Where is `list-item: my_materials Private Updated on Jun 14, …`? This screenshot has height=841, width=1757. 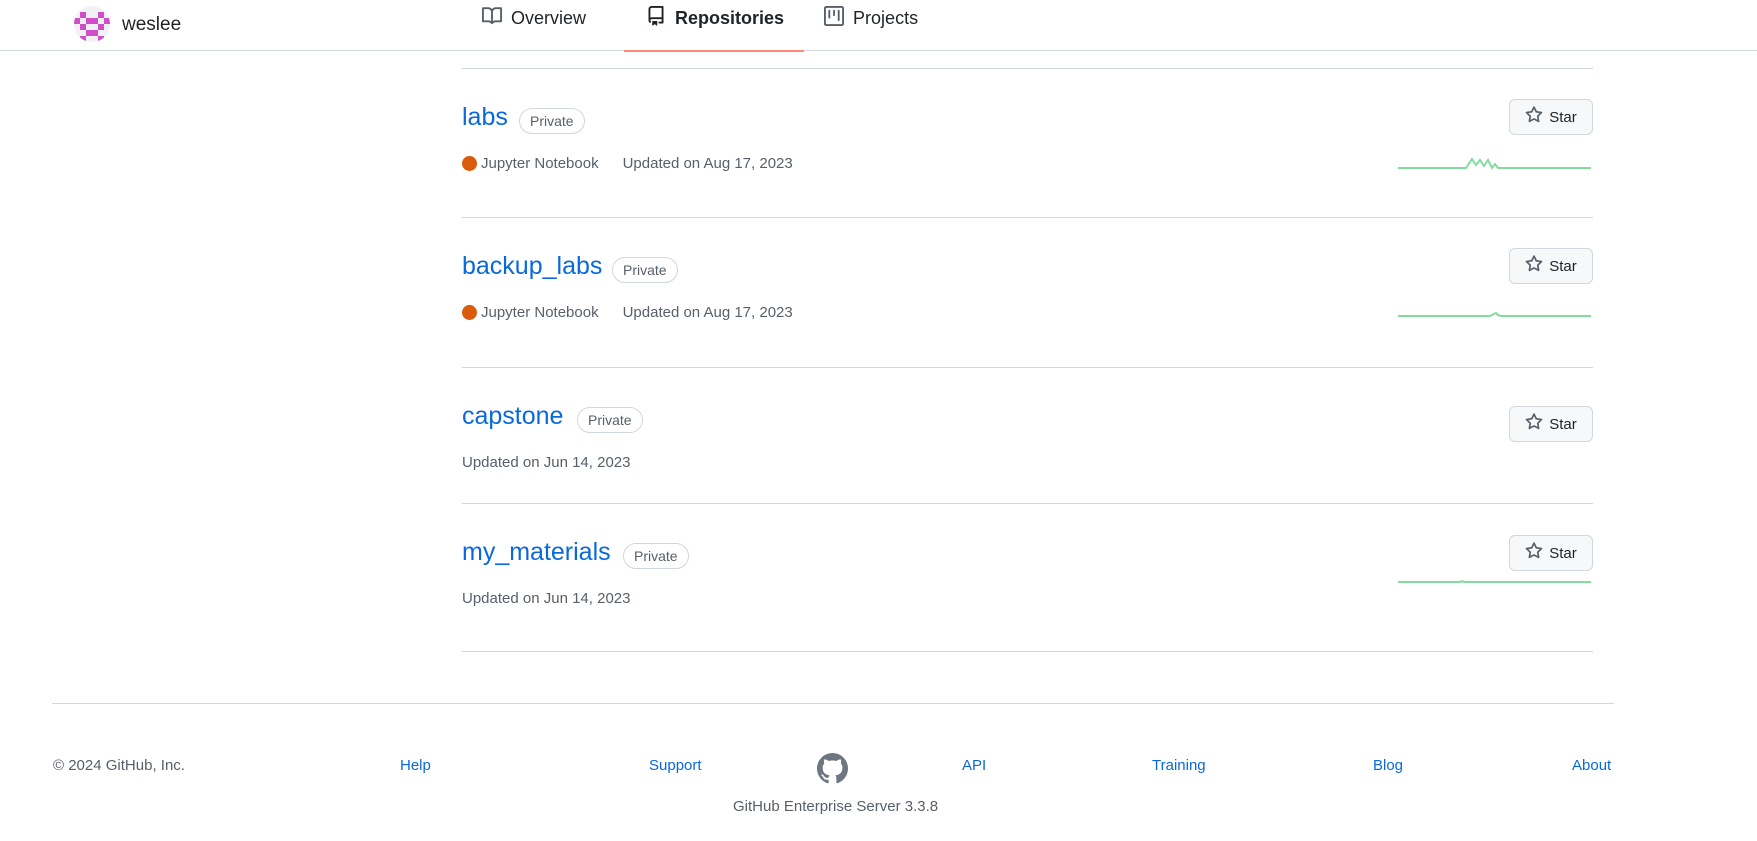 list-item: my_materials Private Updated on Jun 14, … is located at coordinates (1027, 577).